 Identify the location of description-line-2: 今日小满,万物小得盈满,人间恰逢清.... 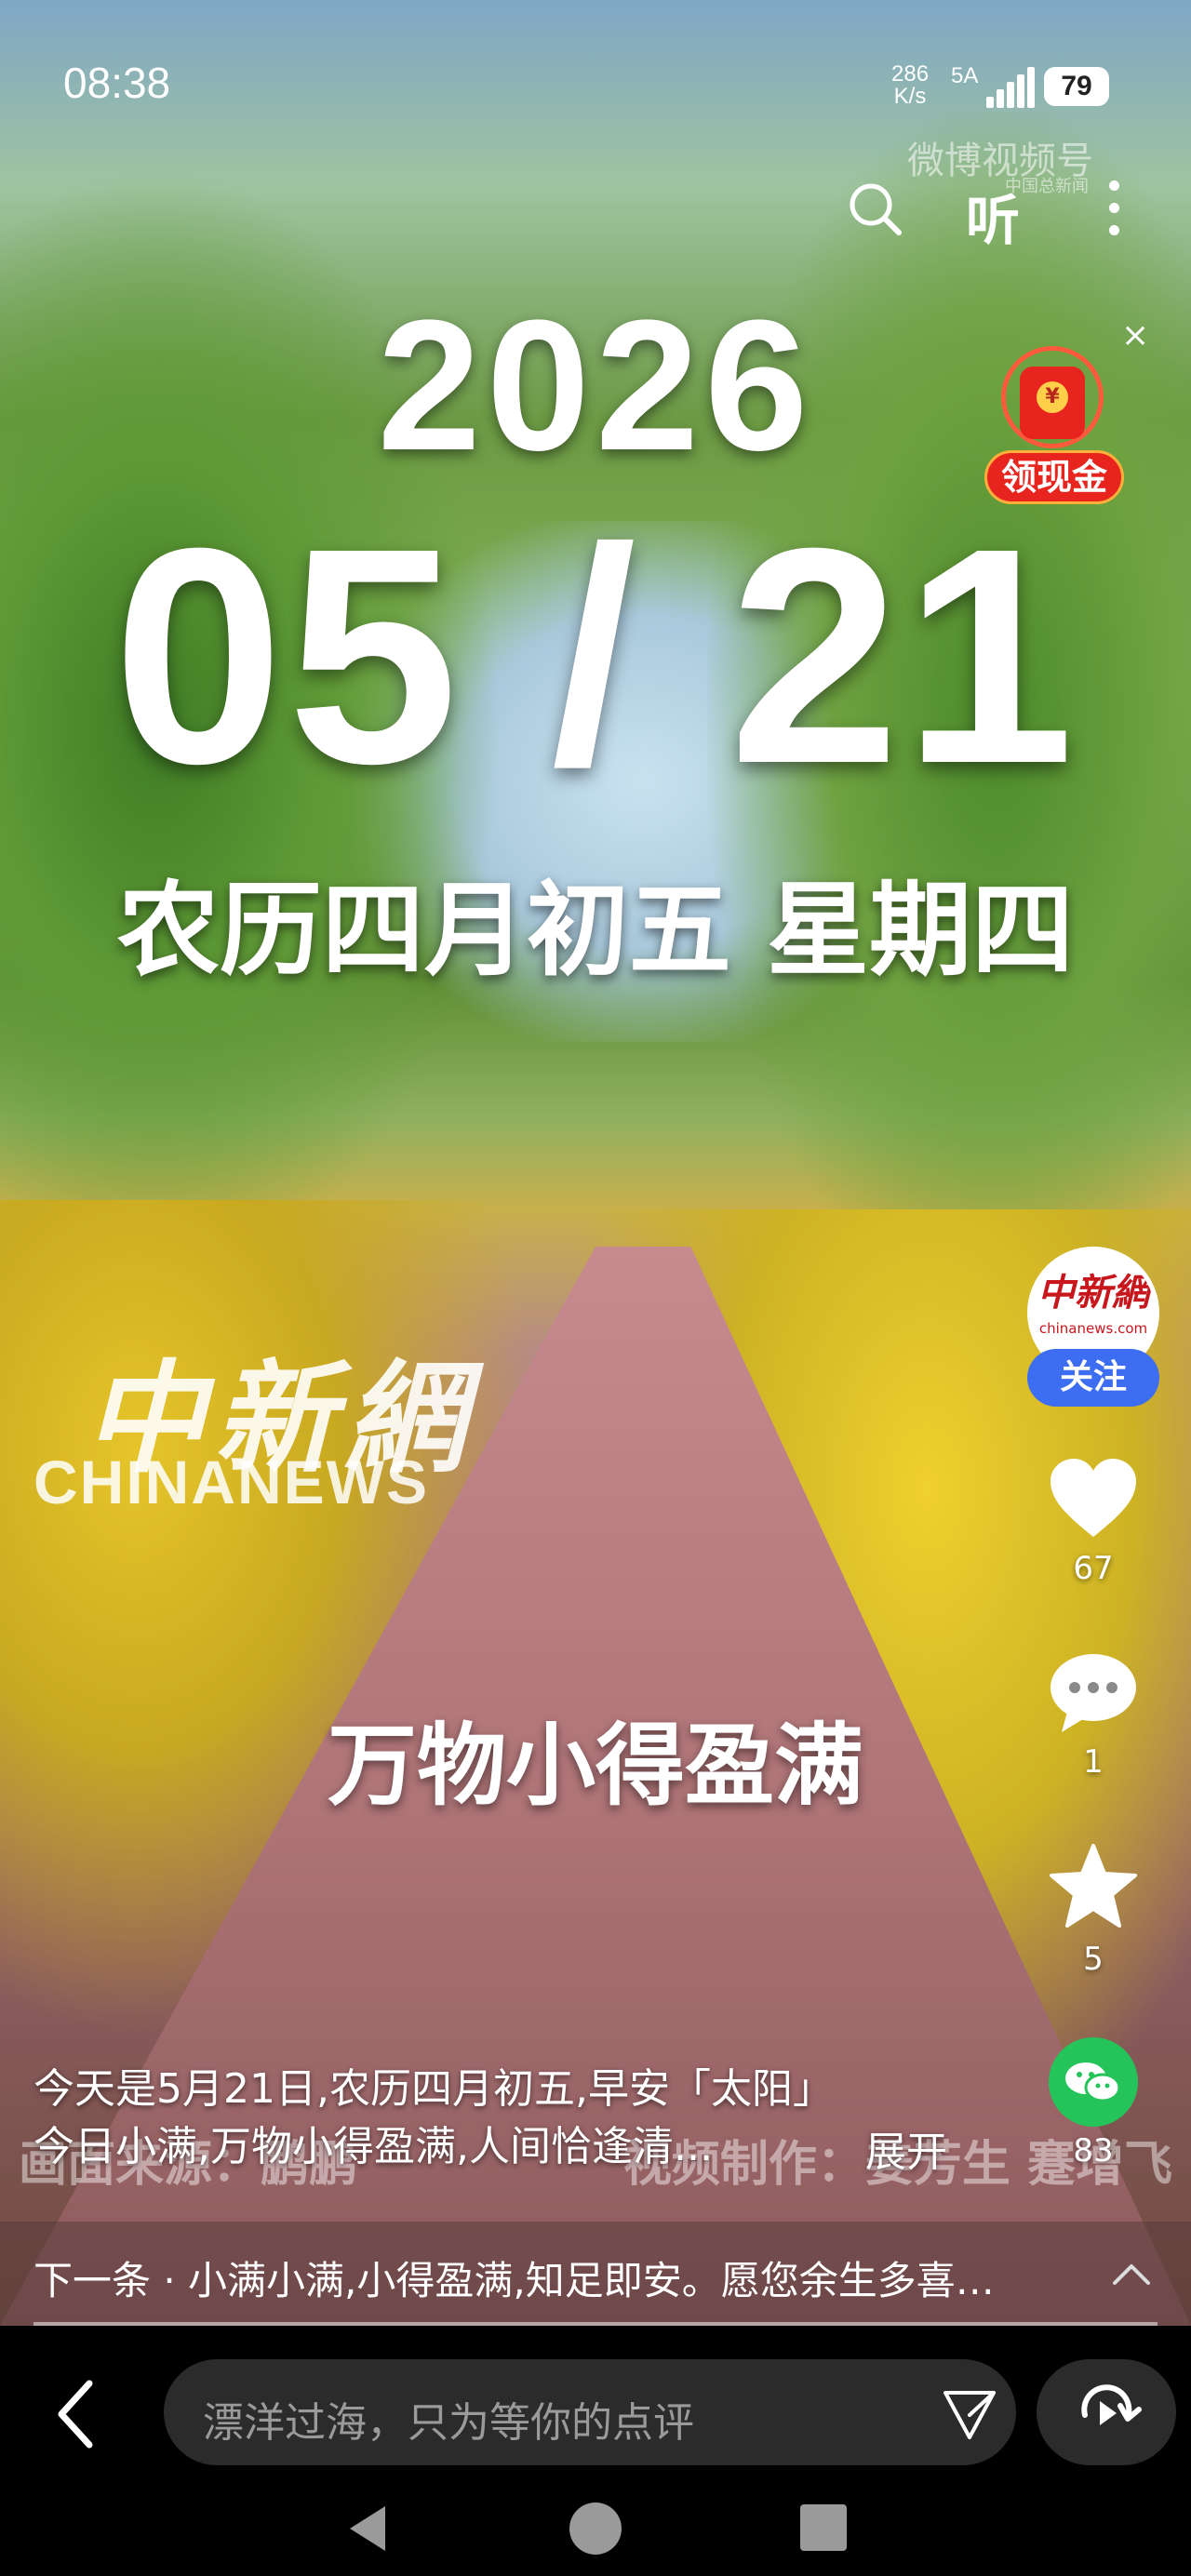
(373, 2146).